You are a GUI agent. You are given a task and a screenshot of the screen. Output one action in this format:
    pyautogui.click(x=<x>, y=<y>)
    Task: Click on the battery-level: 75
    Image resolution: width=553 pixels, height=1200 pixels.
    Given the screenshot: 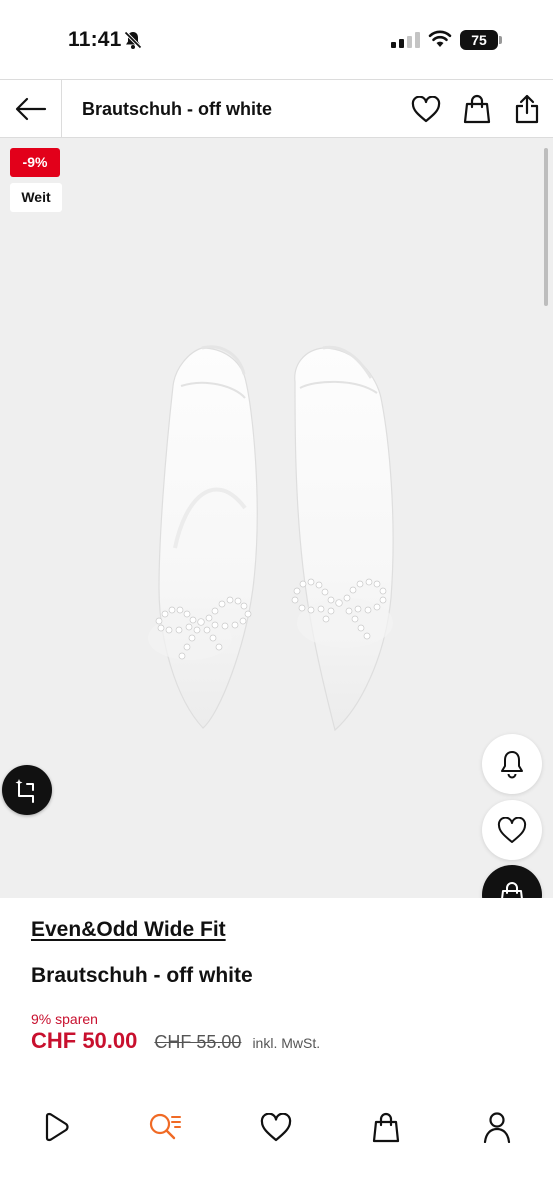 What is the action you would take?
    pyautogui.click(x=479, y=40)
    